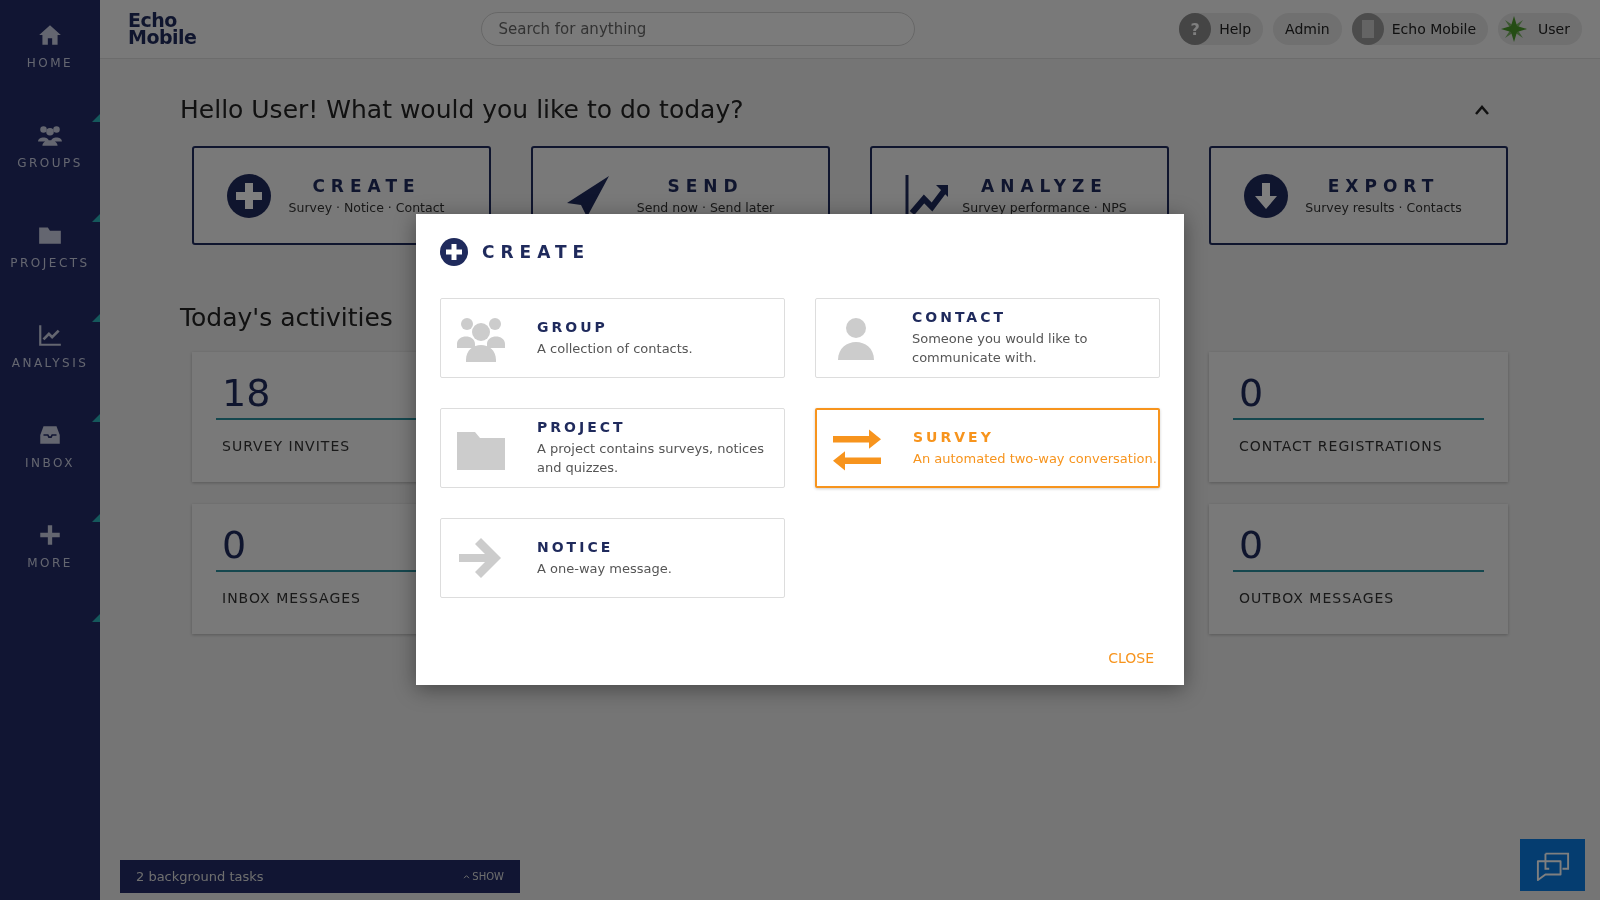  I want to click on option-card: GROUP A collection of contacts., so click(612, 338).